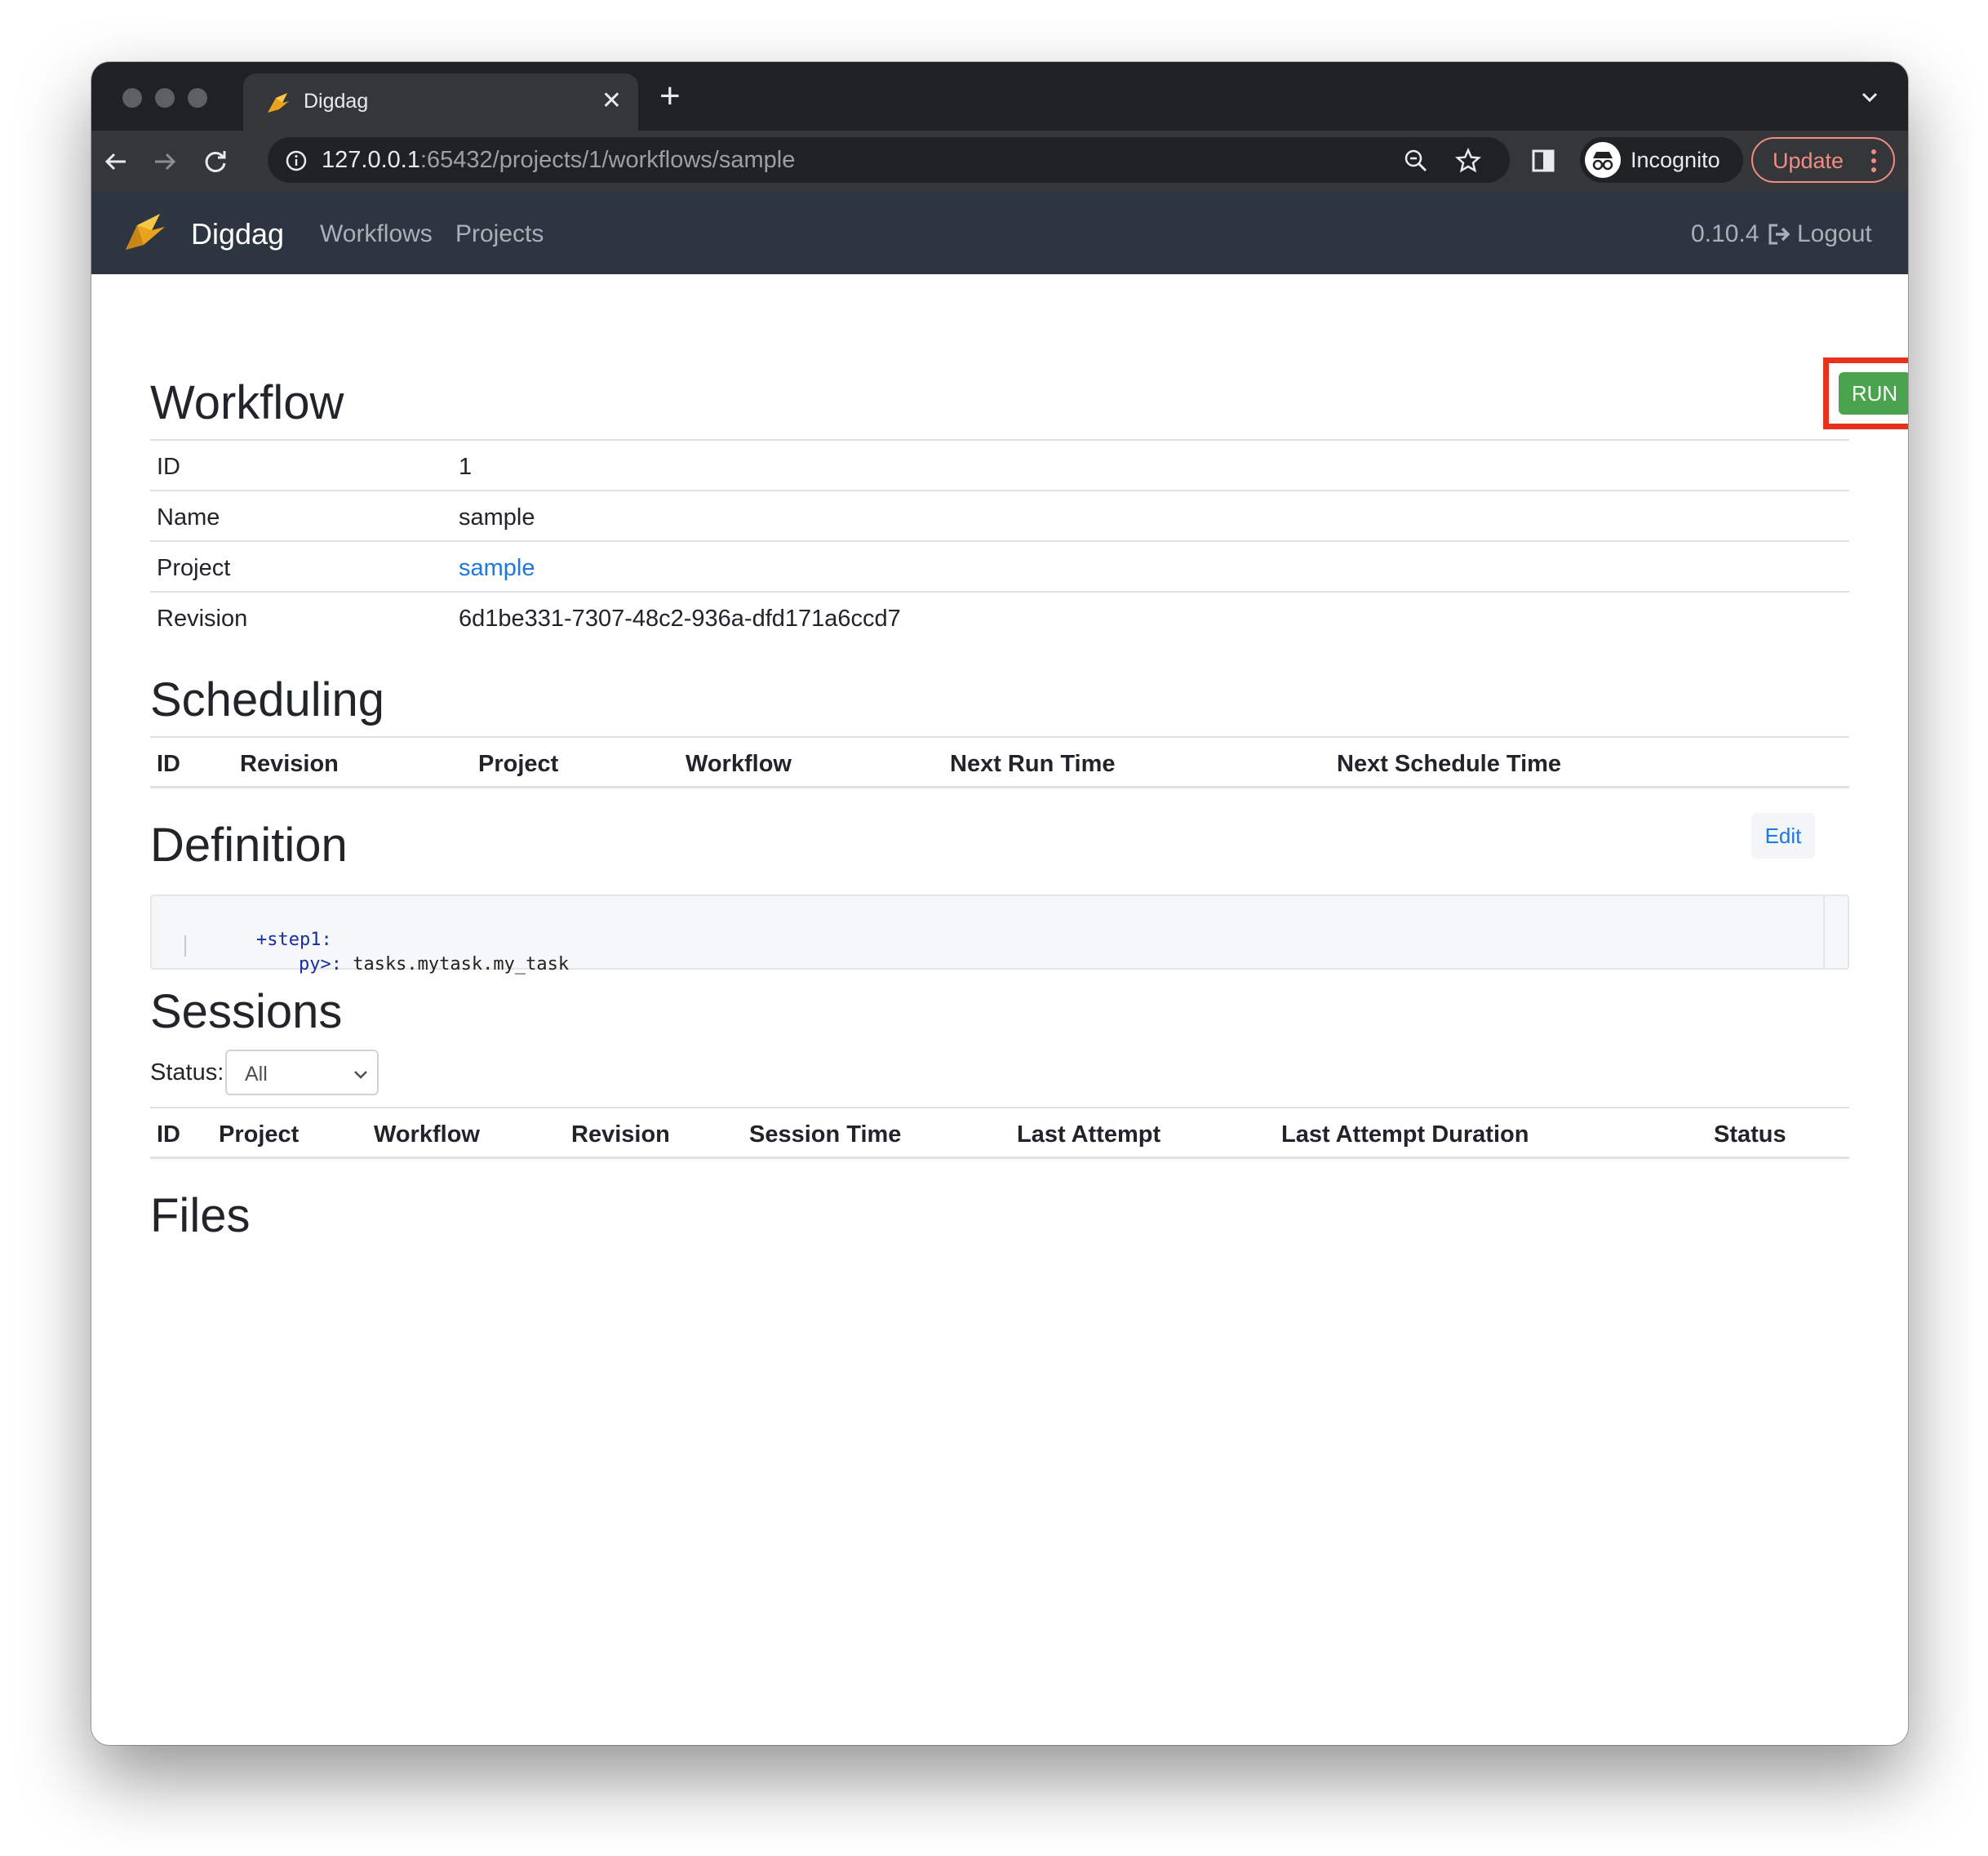 The height and width of the screenshot is (1856, 1988). What do you see at coordinates (497, 517) in the screenshot?
I see `row-value: sample` at bounding box center [497, 517].